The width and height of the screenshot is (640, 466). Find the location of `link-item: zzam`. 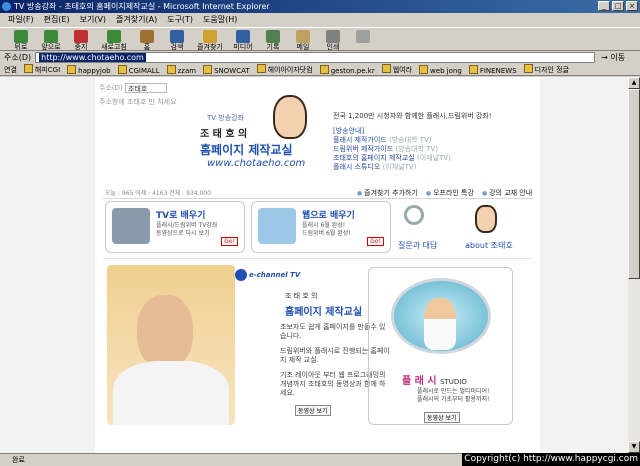

link-item: zzam is located at coordinates (181, 70).